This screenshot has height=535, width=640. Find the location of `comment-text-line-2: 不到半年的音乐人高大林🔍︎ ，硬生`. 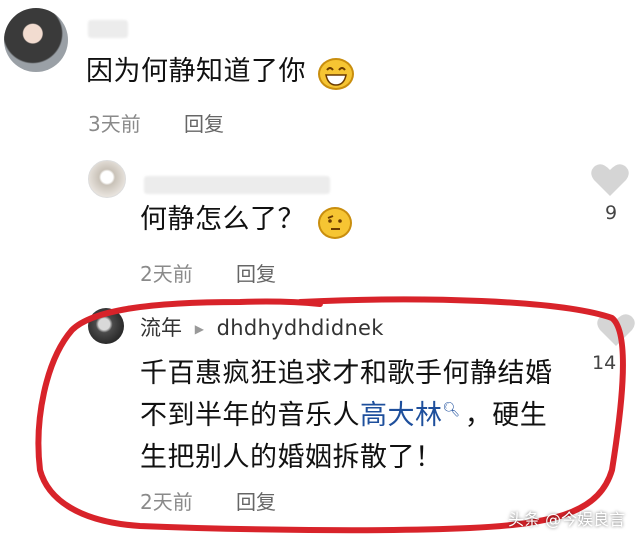

comment-text-line-2: 不到半年的音乐人高大林🔍︎ ，硬生 is located at coordinates (343, 418).